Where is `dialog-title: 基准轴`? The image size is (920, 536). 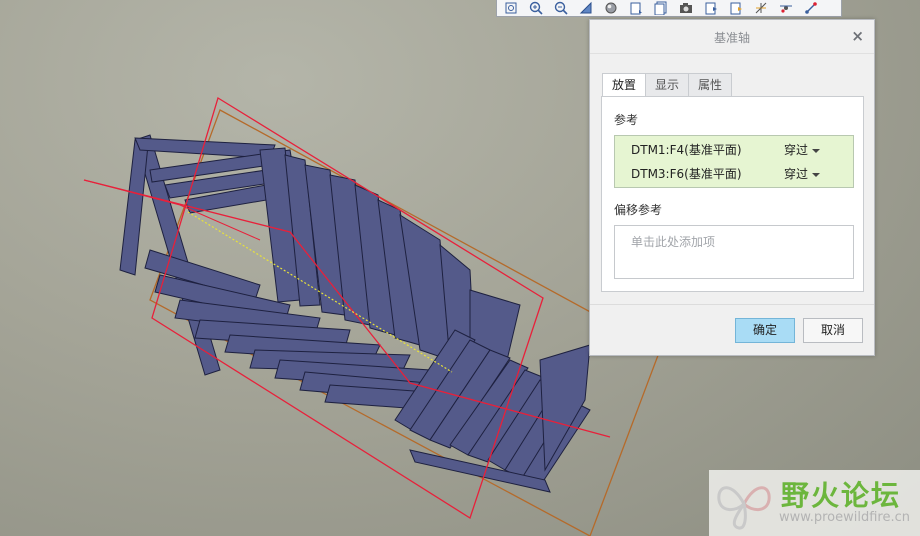
dialog-title: 基准轴 is located at coordinates (731, 38).